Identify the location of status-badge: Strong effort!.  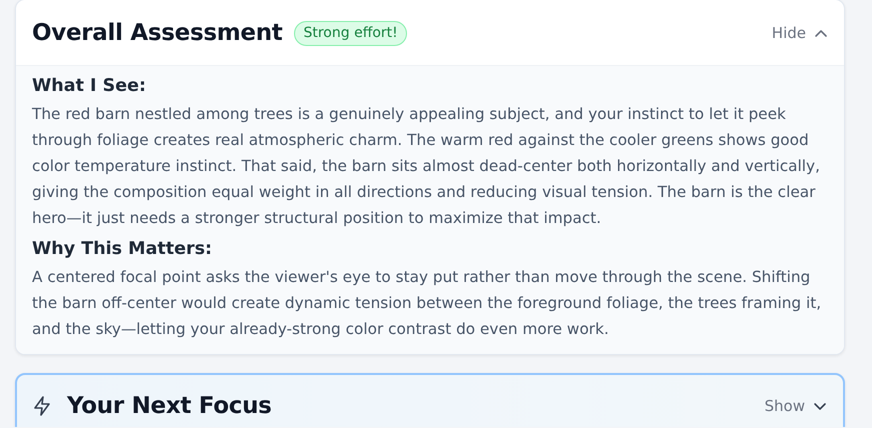
(350, 33).